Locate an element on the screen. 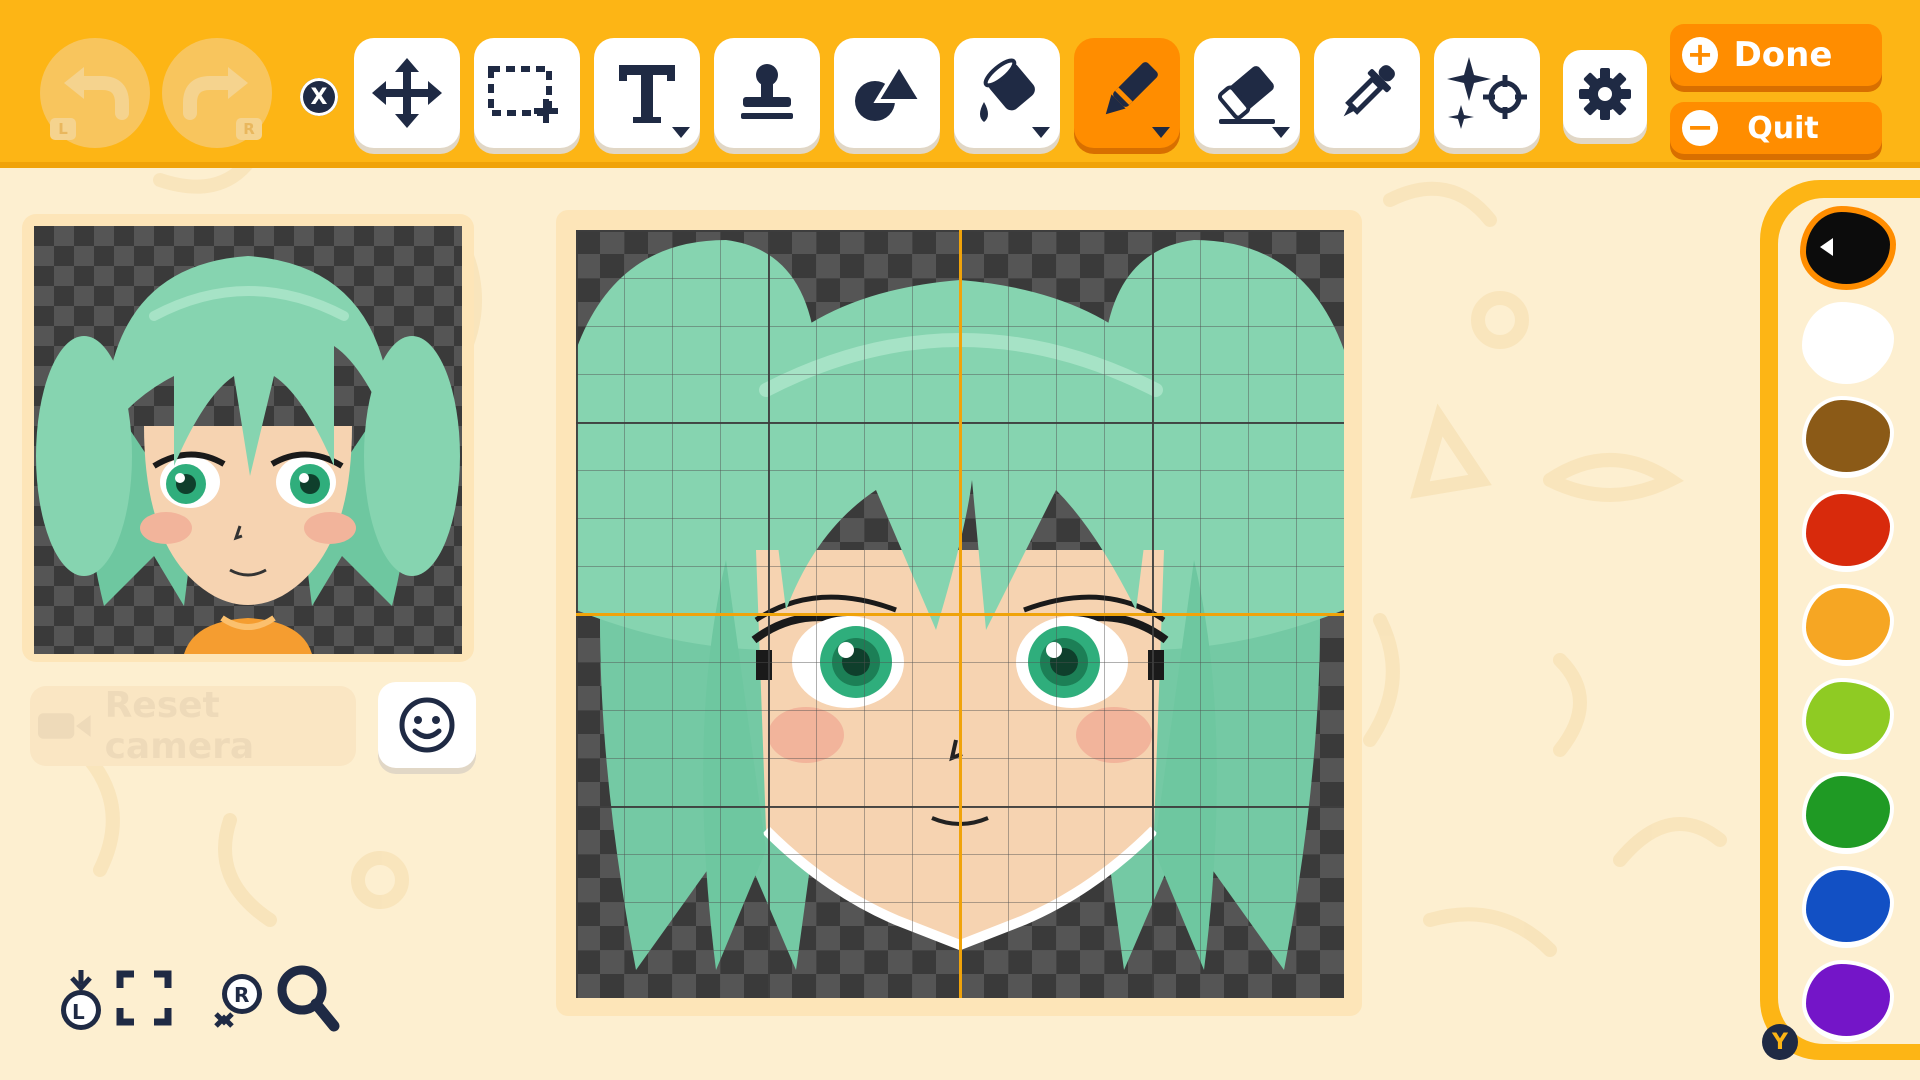 Image resolution: width=1920 pixels, height=1080 pixels. eraser-tool-menu-caret is located at coordinates (1281, 132).